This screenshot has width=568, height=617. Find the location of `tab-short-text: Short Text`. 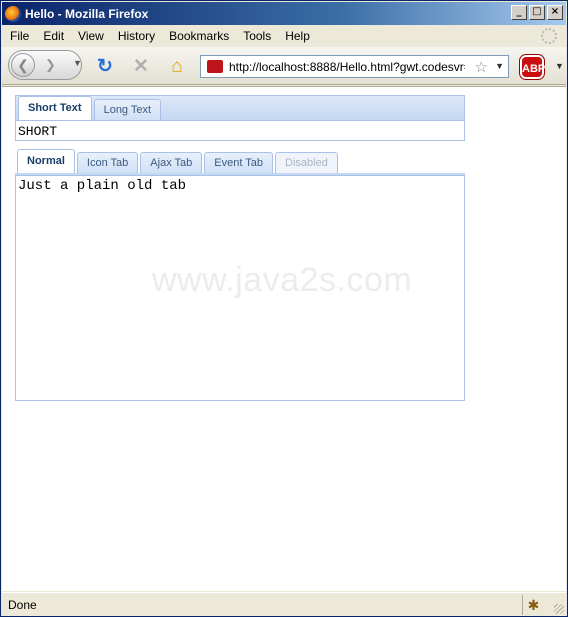

tab-short-text: Short Text is located at coordinates (55, 108).